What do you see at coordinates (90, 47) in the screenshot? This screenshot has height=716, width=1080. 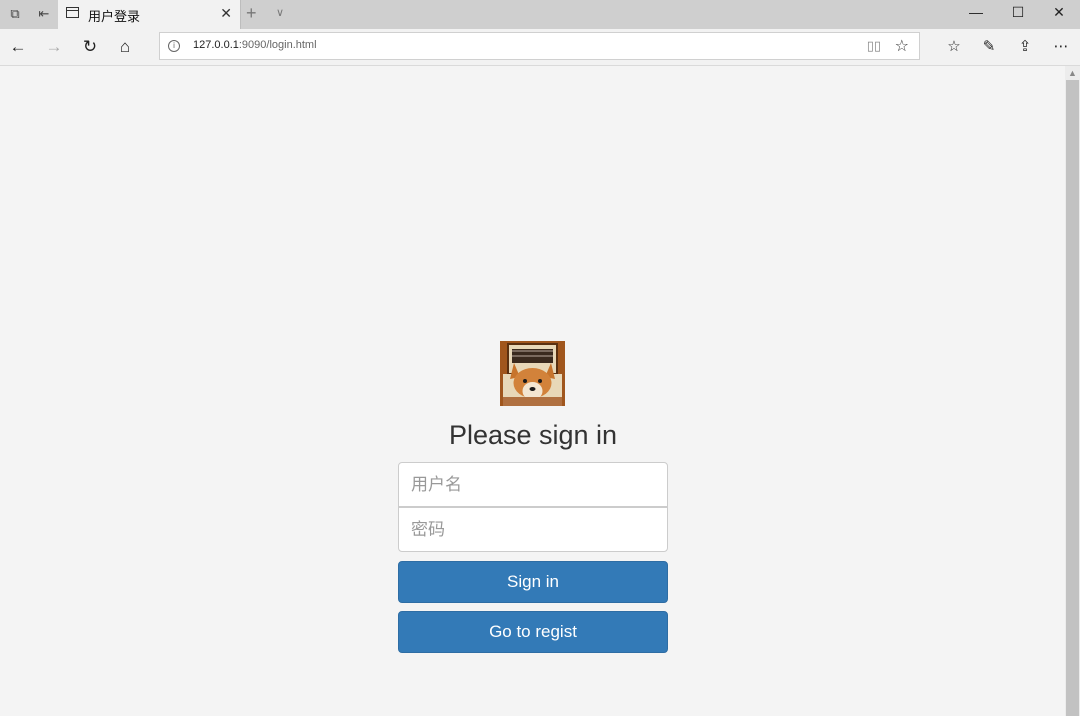 I see `refresh-icon: ↻` at bounding box center [90, 47].